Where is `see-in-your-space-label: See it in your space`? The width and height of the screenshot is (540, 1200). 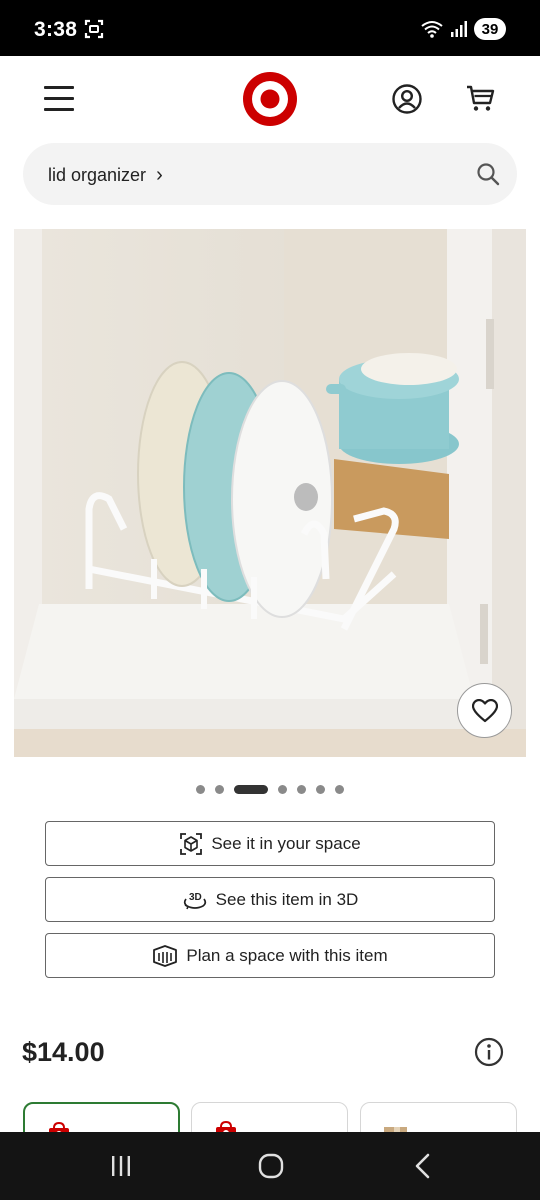 see-in-your-space-label: See it in your space is located at coordinates (286, 843).